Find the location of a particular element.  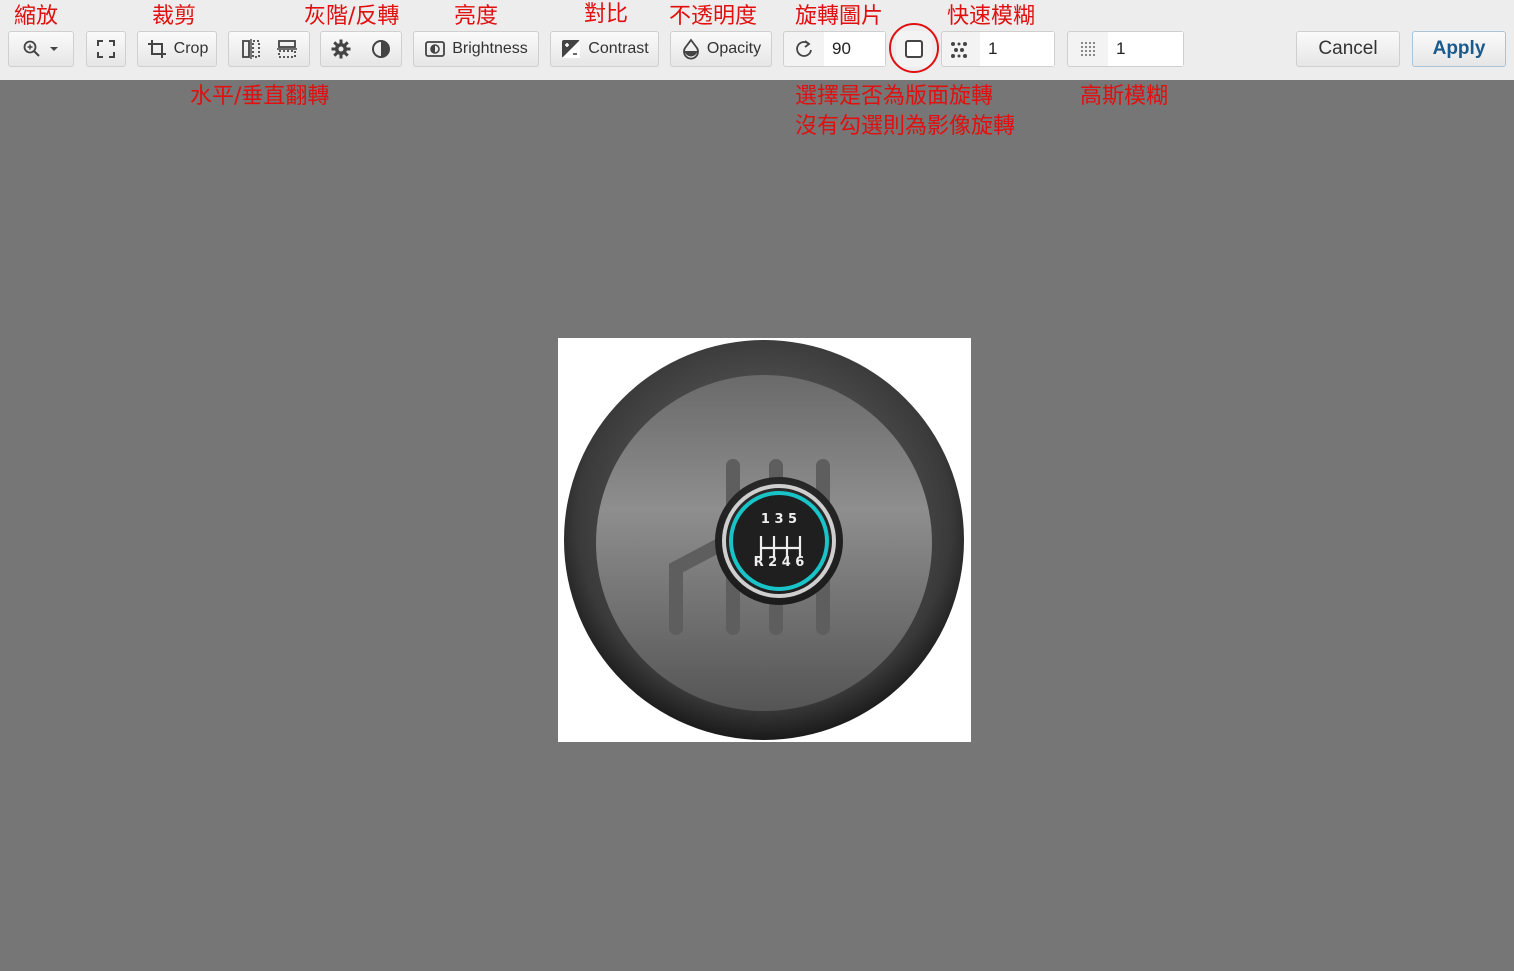

fullscreen-icon is located at coordinates (106, 49).